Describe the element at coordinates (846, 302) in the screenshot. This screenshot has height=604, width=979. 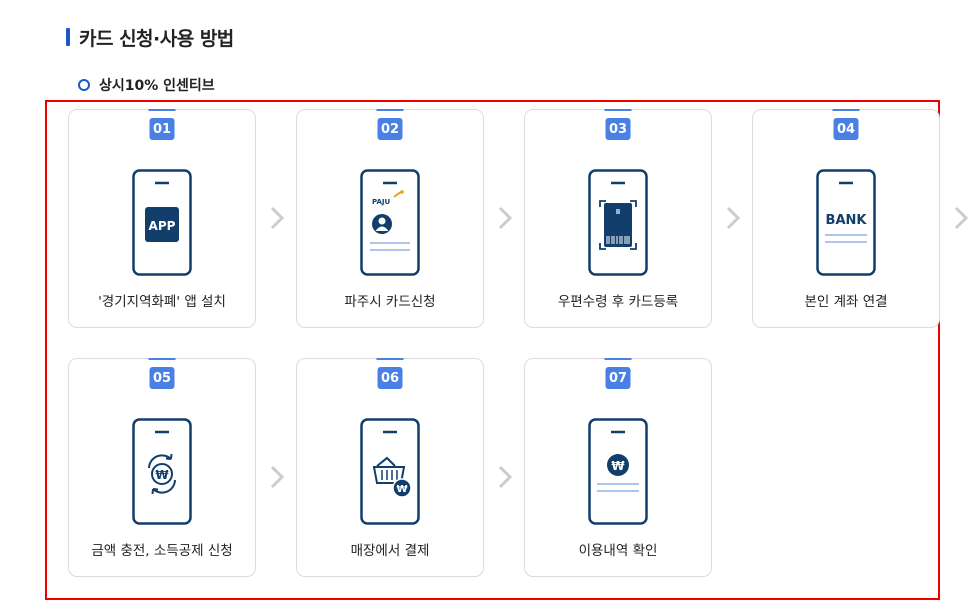
I see `step-label: 본인 계좌 연결` at that location.